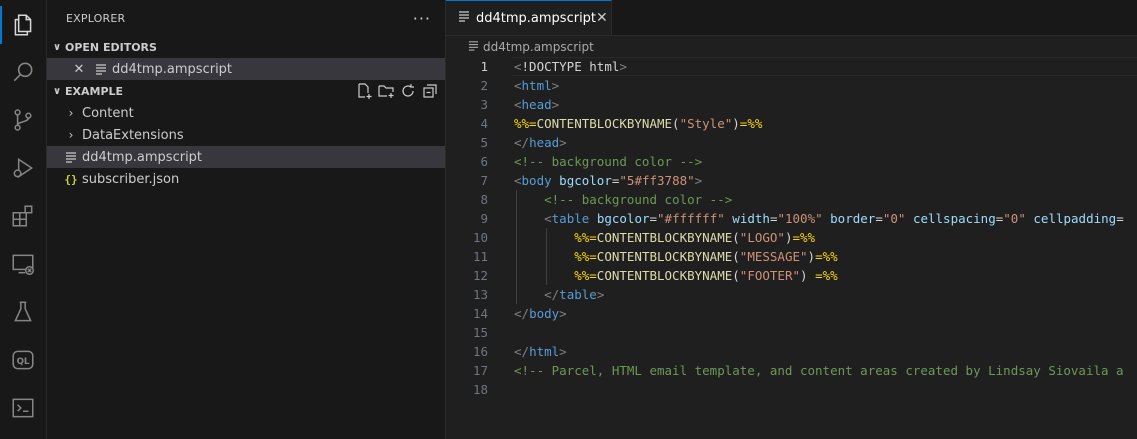 Image resolution: width=1137 pixels, height=439 pixels. What do you see at coordinates (751, 218) in the screenshot?
I see `code-token: width` at bounding box center [751, 218].